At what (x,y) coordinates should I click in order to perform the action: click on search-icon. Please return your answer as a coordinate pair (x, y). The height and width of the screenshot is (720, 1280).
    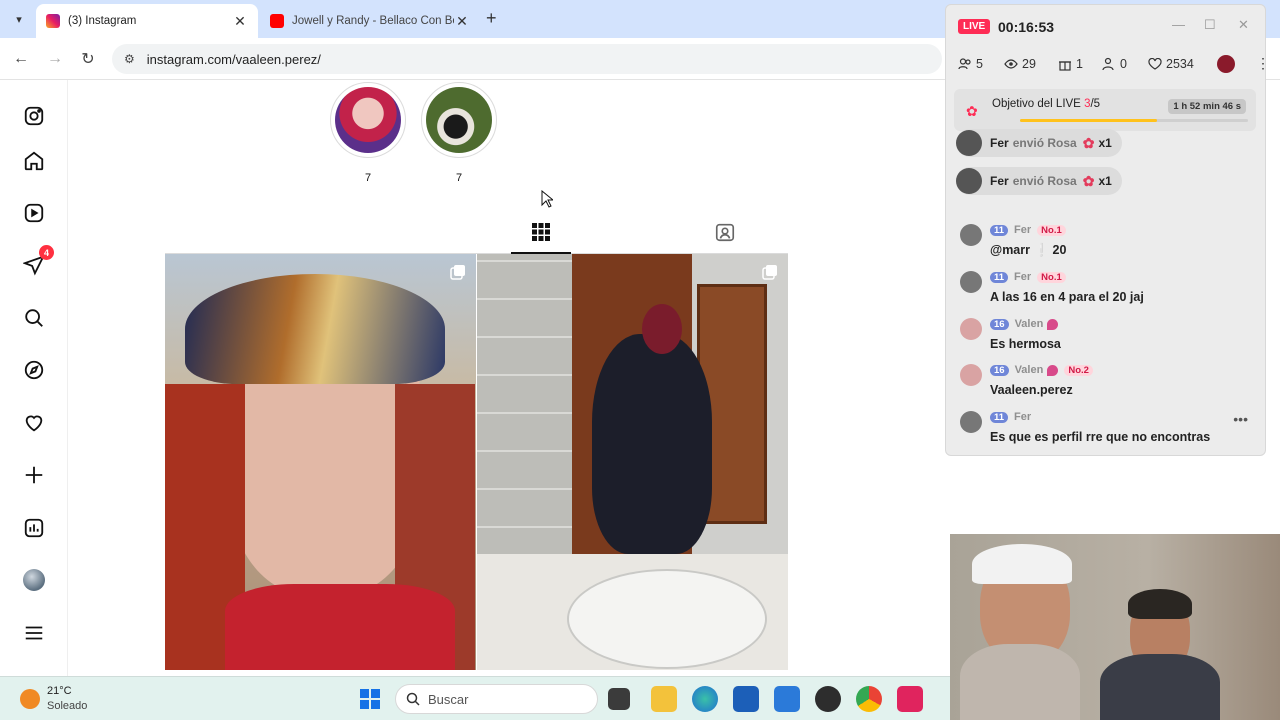
    Looking at the image, I should click on (34, 318).